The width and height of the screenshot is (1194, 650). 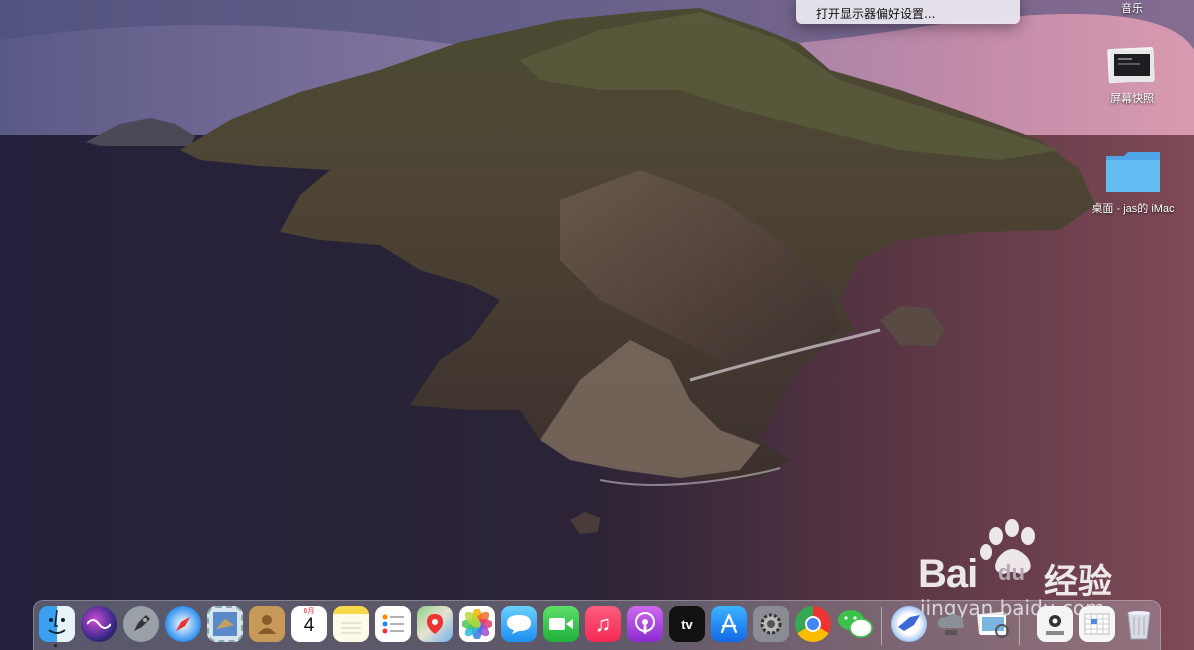 I want to click on photos-icon, so click(x=477, y=624).